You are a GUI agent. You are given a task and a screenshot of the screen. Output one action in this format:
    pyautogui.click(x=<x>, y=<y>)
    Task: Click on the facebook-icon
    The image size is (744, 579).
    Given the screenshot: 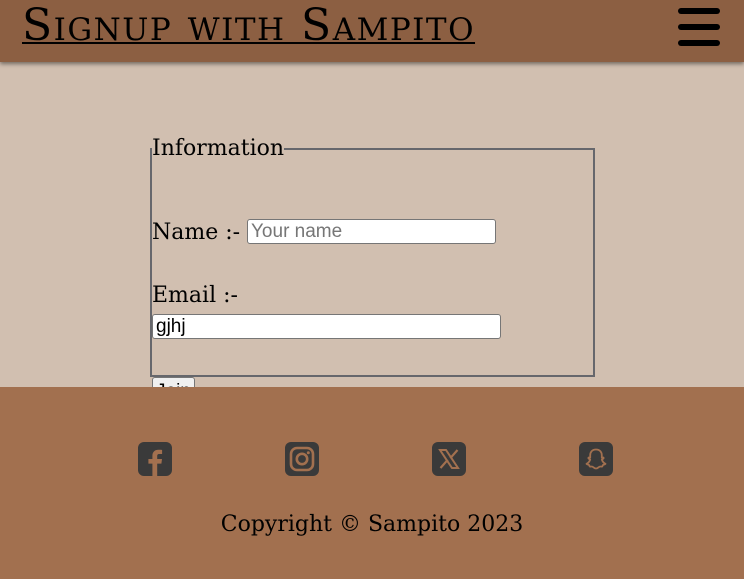 What is the action you would take?
    pyautogui.click(x=155, y=459)
    